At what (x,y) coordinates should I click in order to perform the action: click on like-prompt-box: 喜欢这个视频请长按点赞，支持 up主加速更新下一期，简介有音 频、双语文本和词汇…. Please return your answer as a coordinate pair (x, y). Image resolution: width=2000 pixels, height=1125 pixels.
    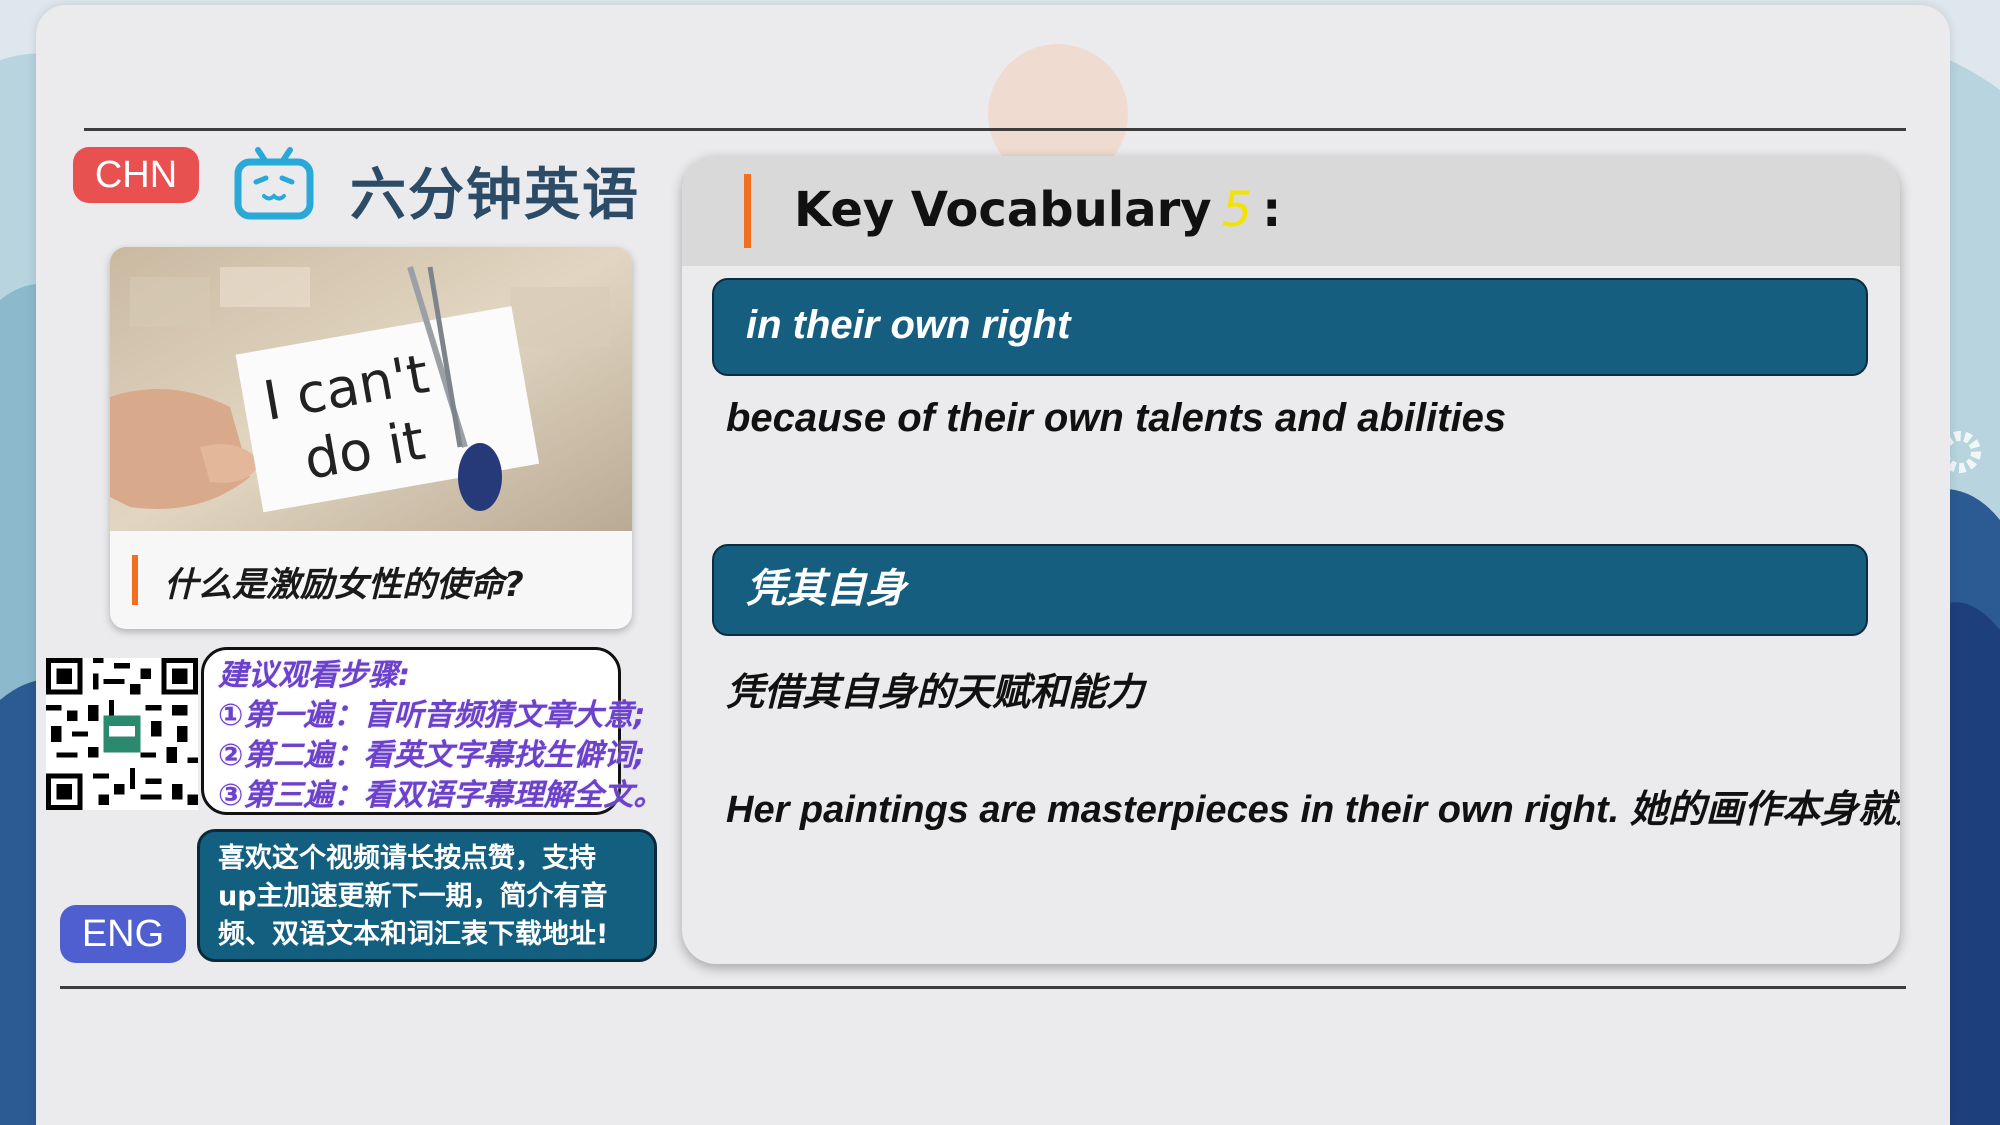
    Looking at the image, I should click on (427, 895).